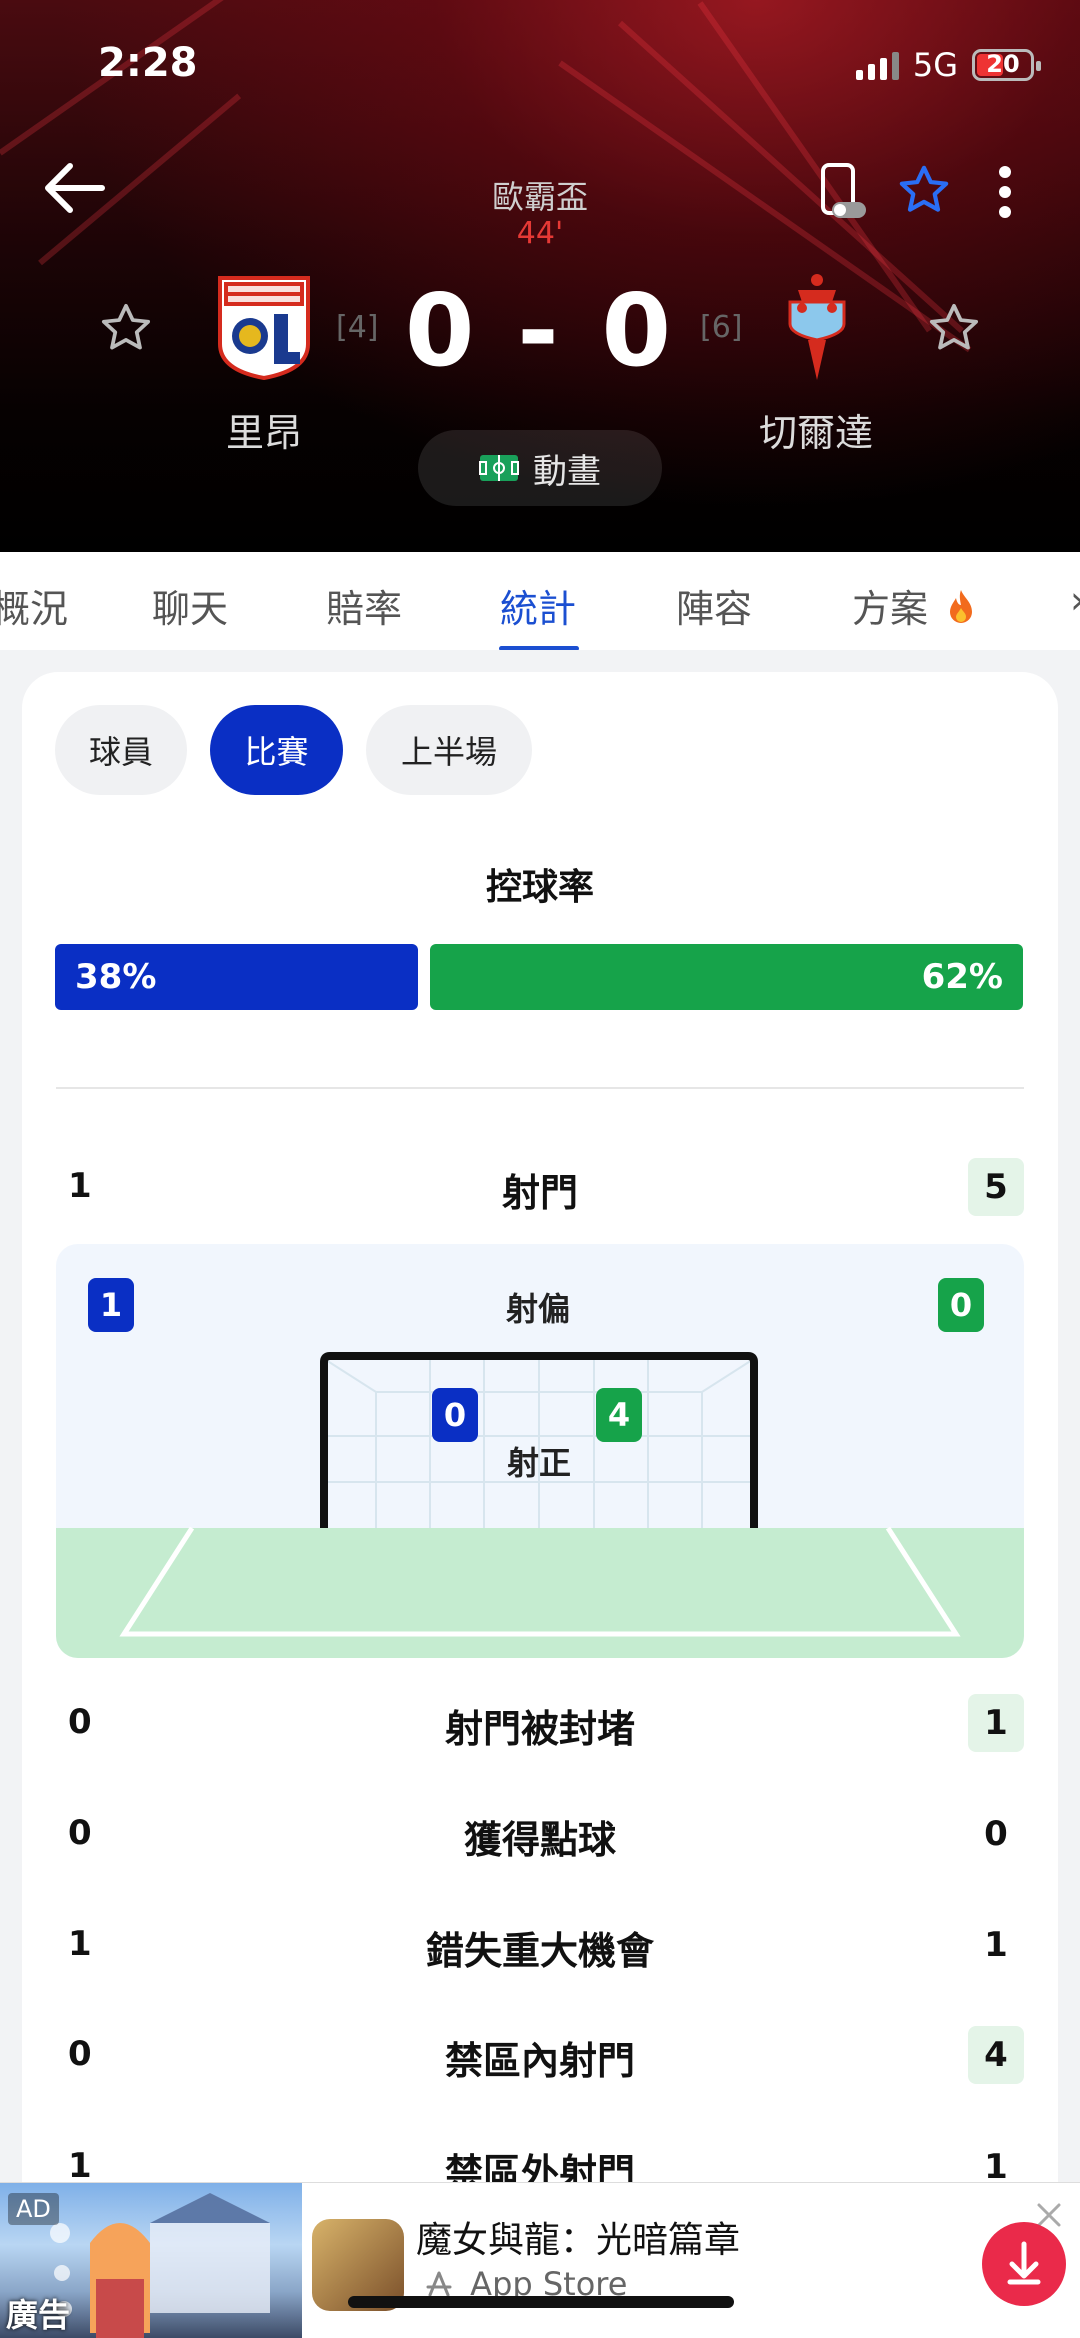 This screenshot has height=2338, width=1080. Describe the element at coordinates (539, 1840) in the screenshot. I see `stat-label: 獲得點球` at that location.